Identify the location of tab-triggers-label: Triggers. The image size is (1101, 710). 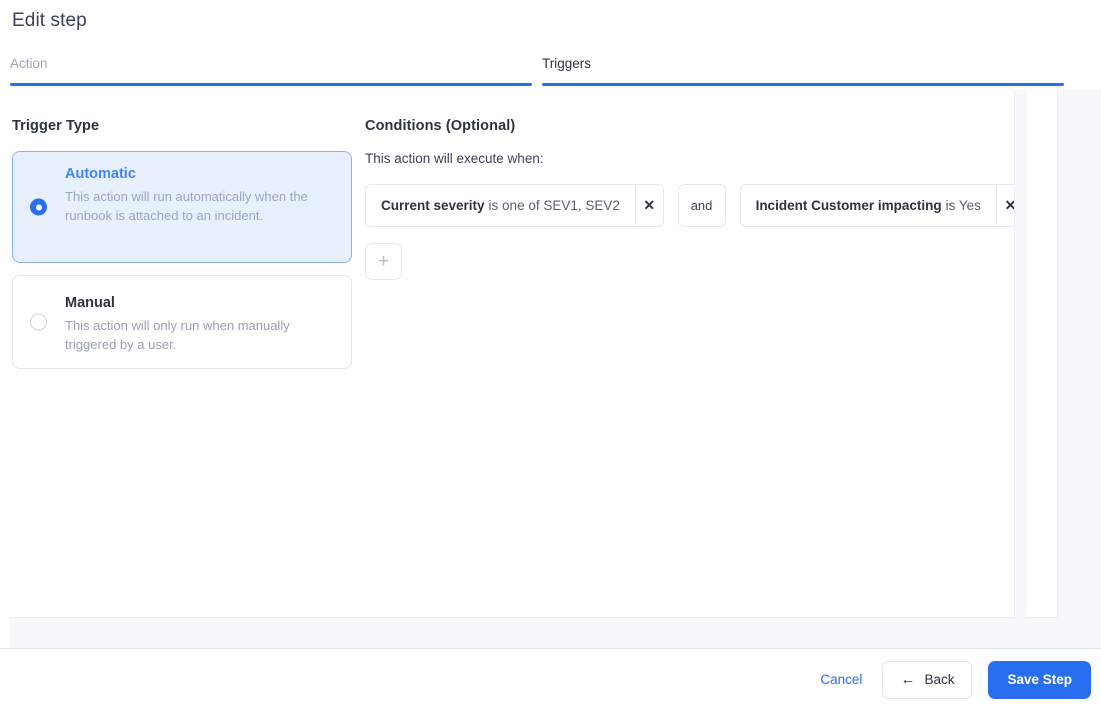
(567, 63).